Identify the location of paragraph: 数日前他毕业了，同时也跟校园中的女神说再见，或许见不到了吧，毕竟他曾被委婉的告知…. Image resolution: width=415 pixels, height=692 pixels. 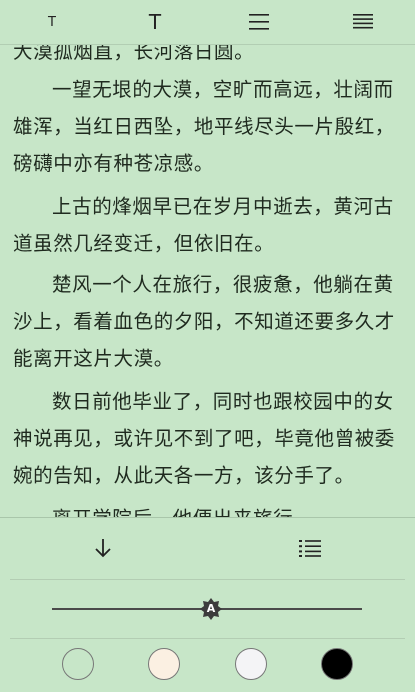
(204, 438).